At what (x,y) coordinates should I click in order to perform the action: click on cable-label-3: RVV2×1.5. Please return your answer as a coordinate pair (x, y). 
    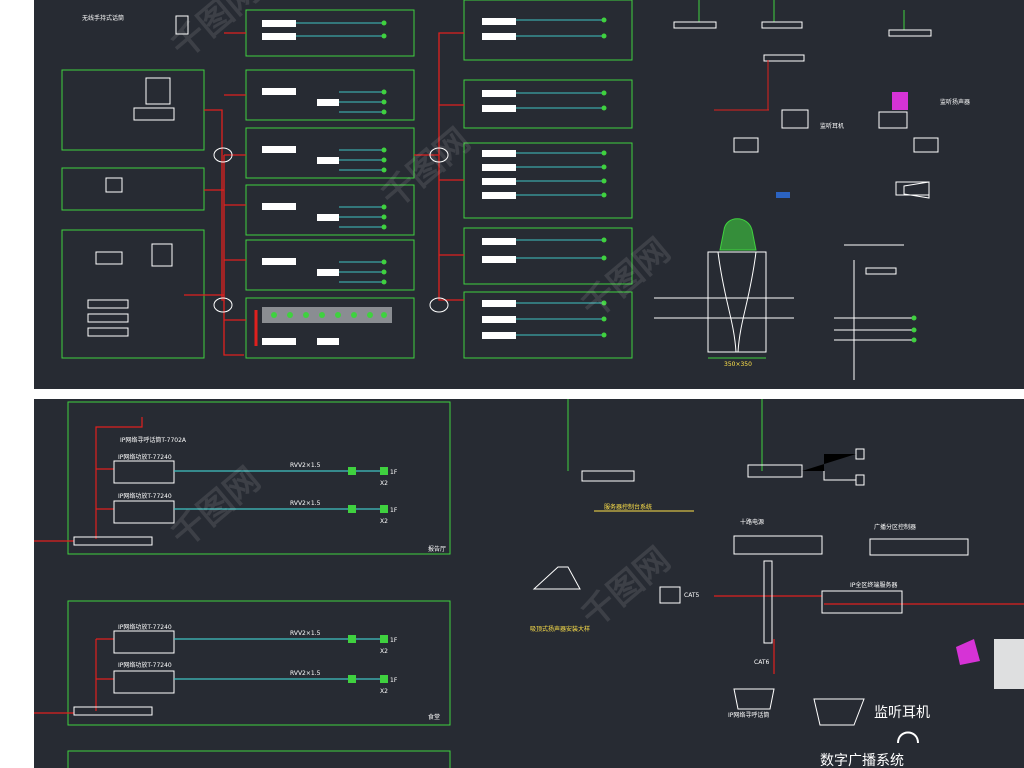
    Looking at the image, I should click on (305, 633).